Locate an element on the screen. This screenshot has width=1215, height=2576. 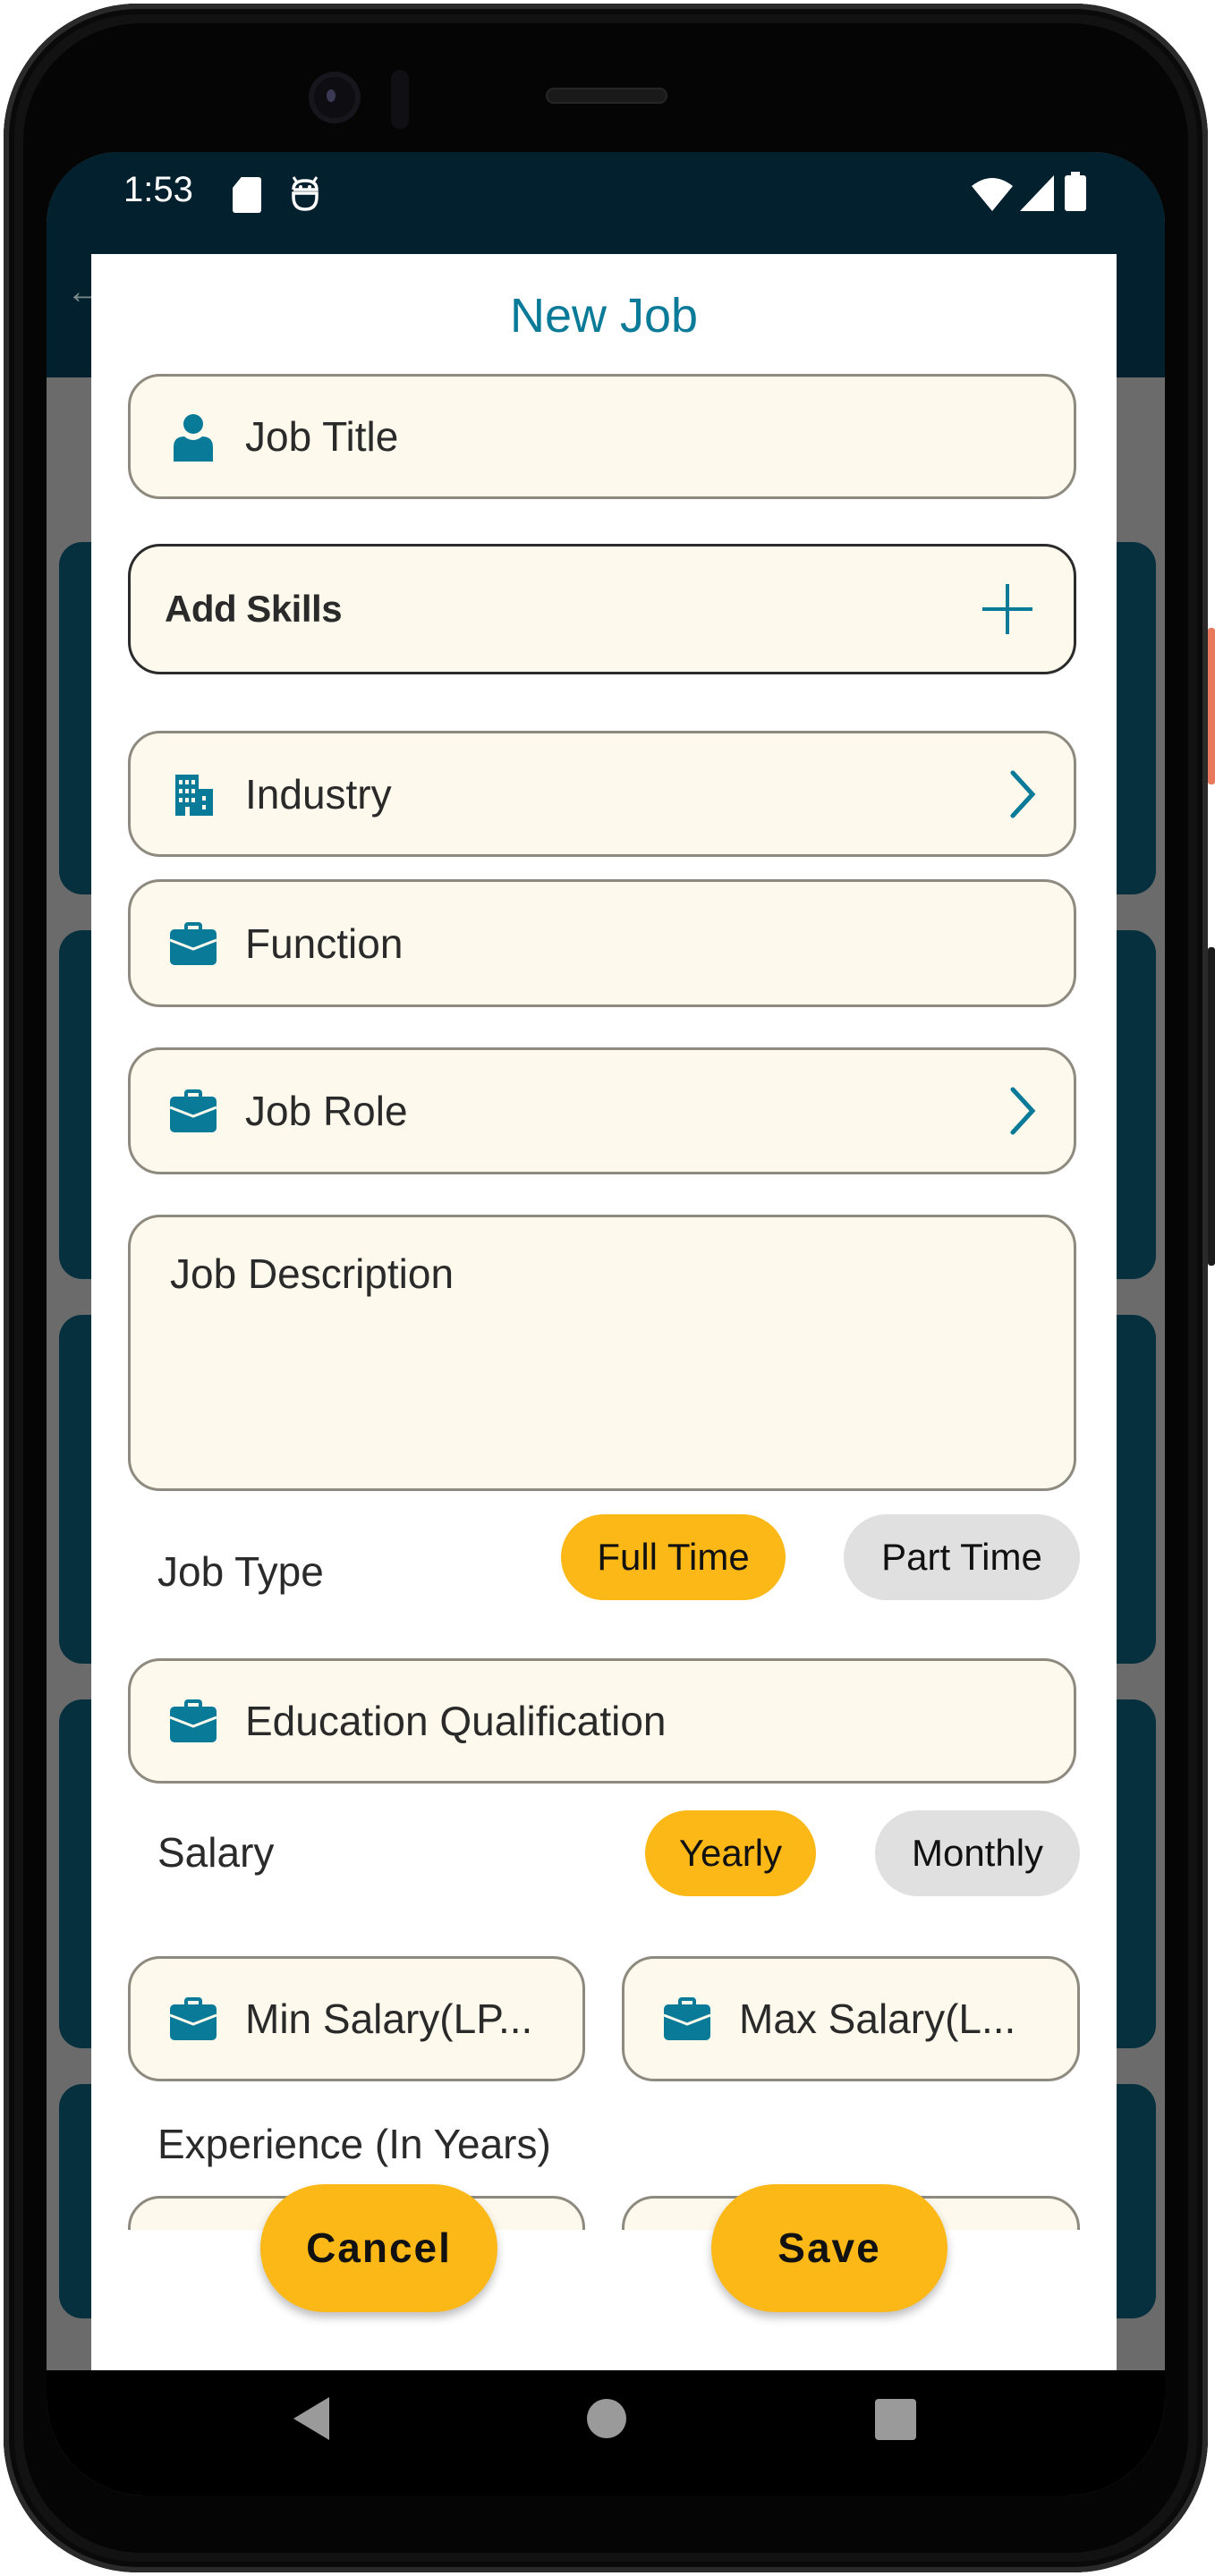
salary-label: Salary is located at coordinates (216, 1852).